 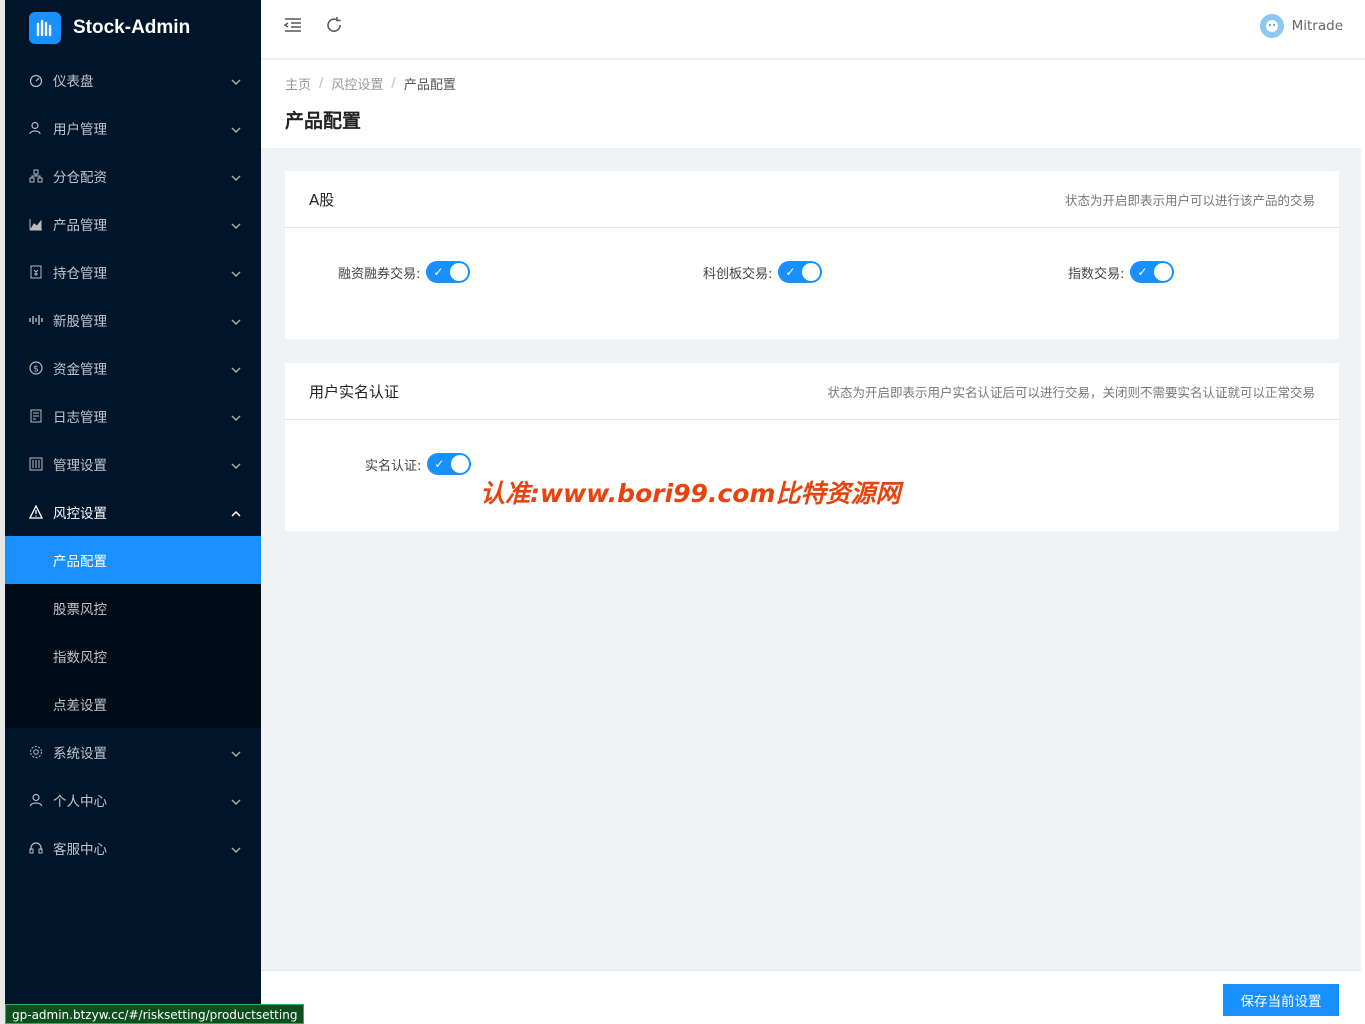 I want to click on dashboard-icon, so click(x=36, y=80).